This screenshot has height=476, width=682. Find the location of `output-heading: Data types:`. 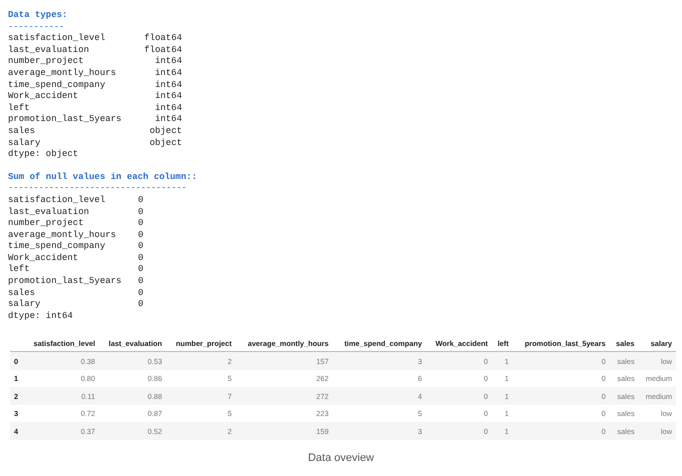

output-heading: Data types: is located at coordinates (38, 16).